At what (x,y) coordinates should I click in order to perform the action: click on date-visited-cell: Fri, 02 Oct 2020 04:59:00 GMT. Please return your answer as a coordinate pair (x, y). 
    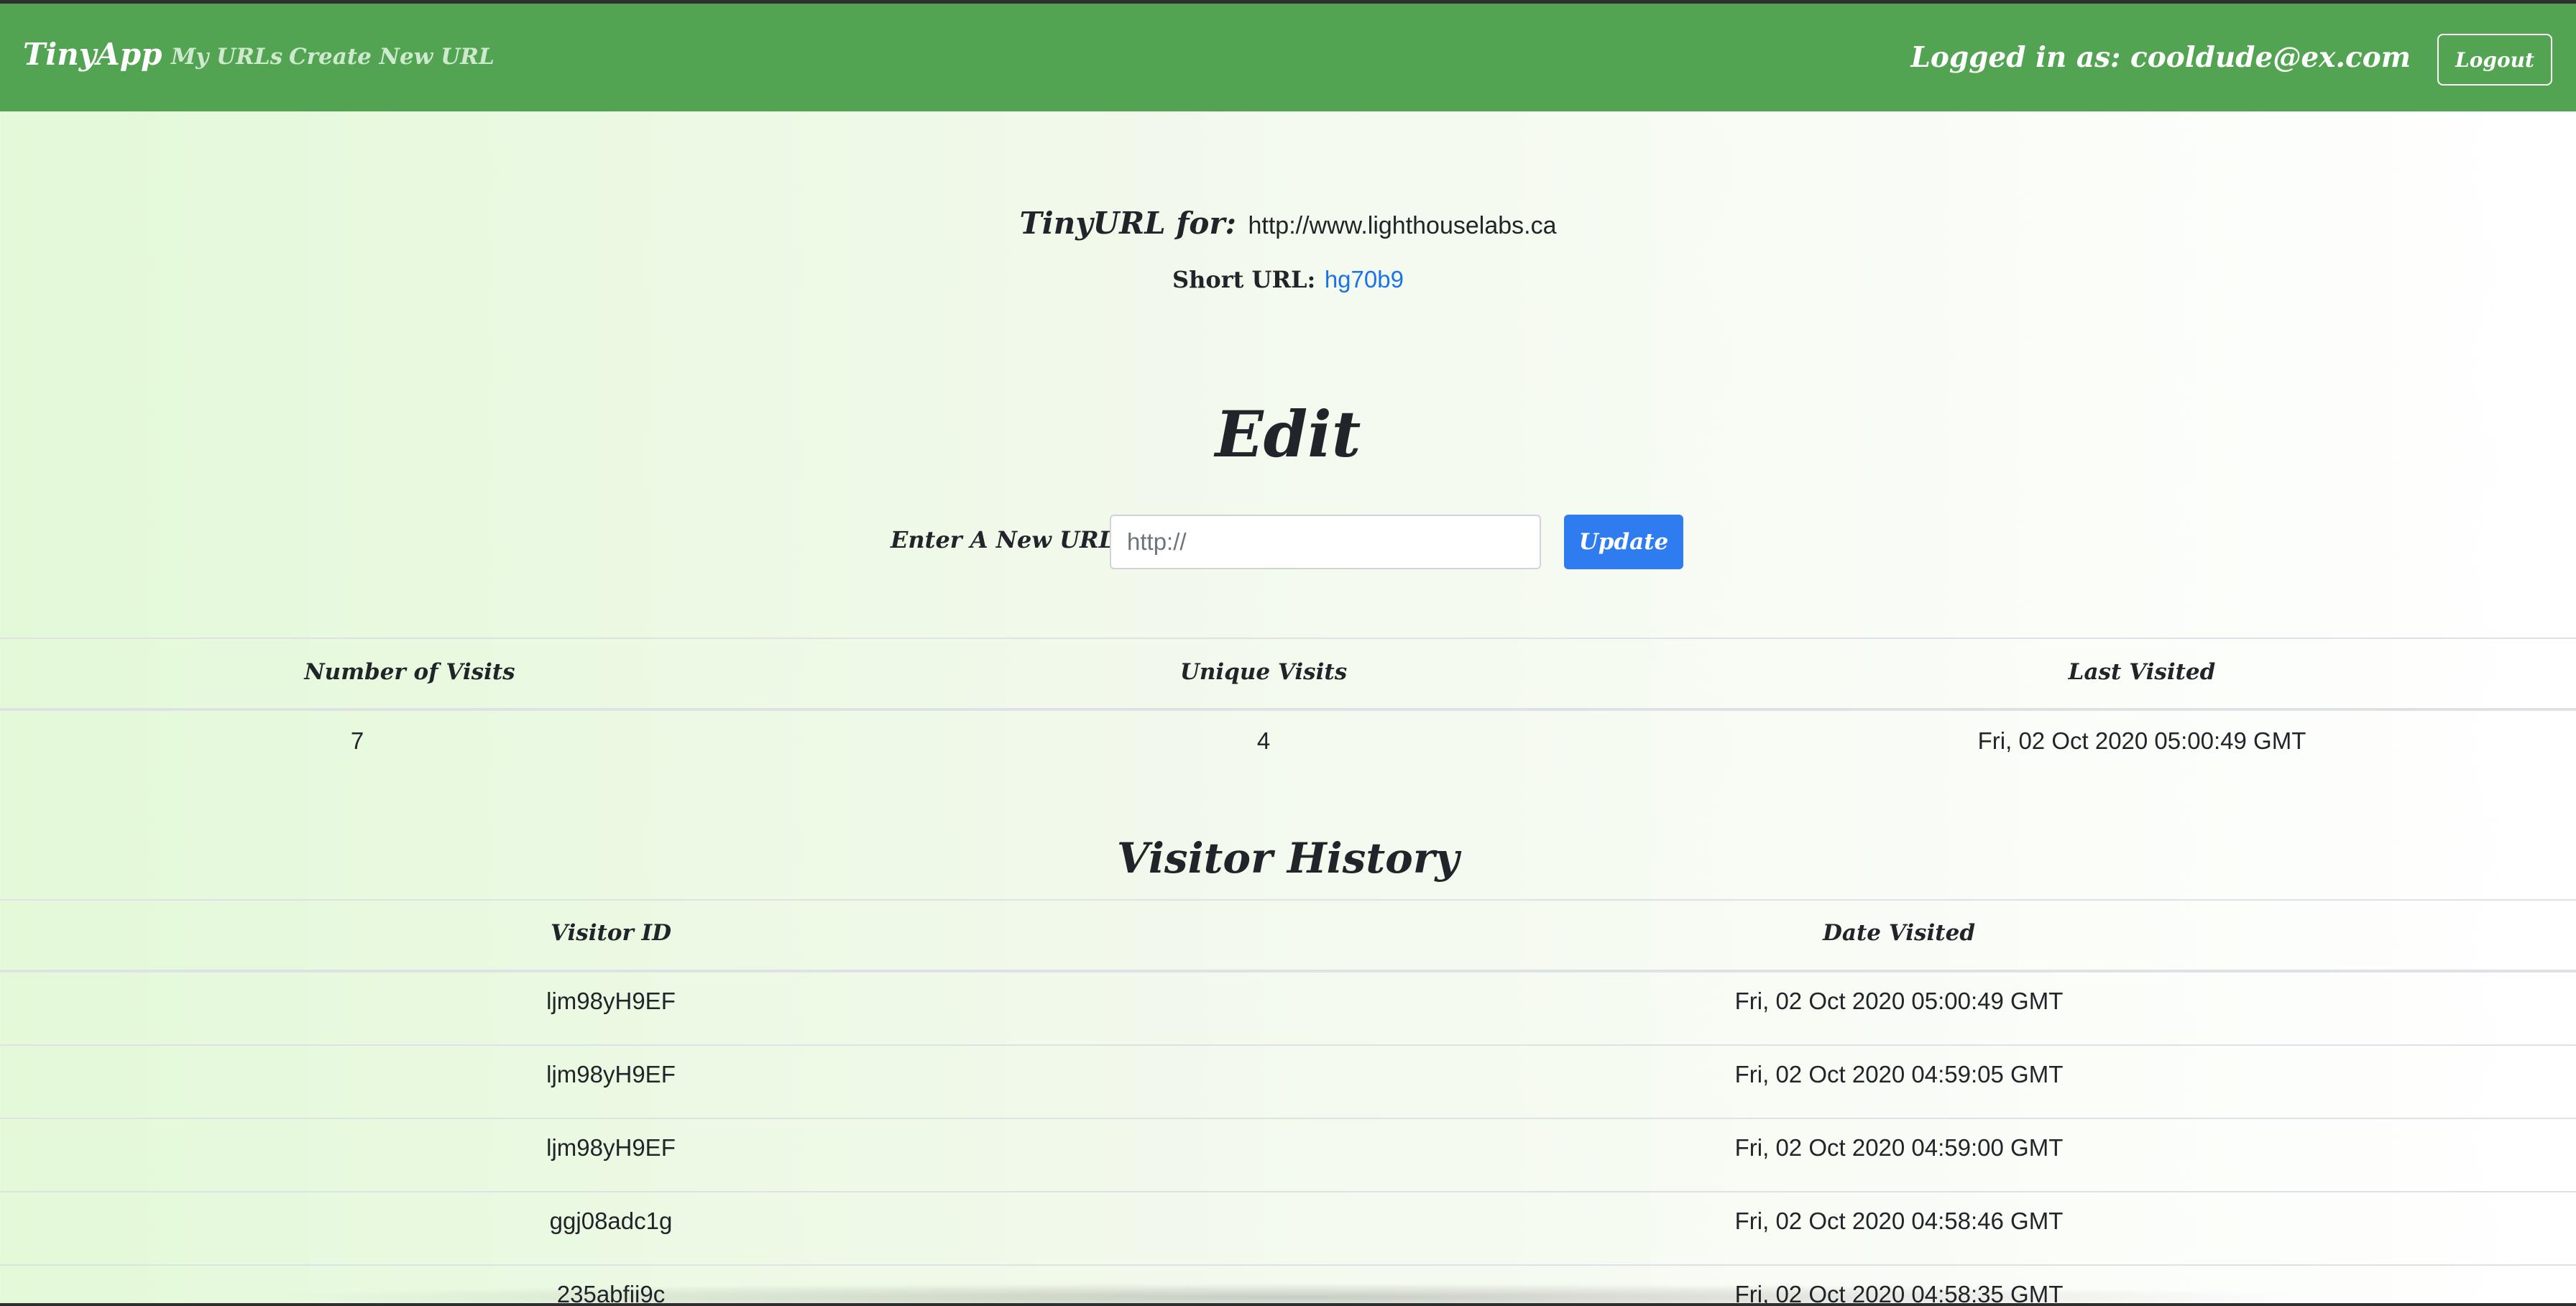
    Looking at the image, I should click on (1899, 1147).